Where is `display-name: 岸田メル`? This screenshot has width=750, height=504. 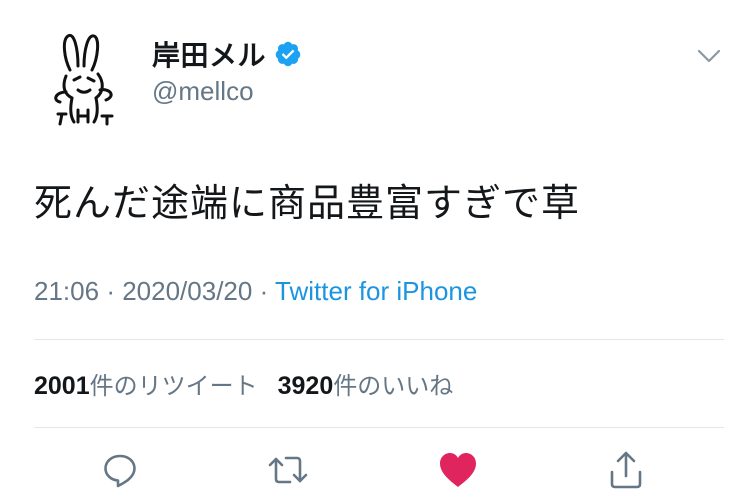 display-name: 岸田メル is located at coordinates (209, 54).